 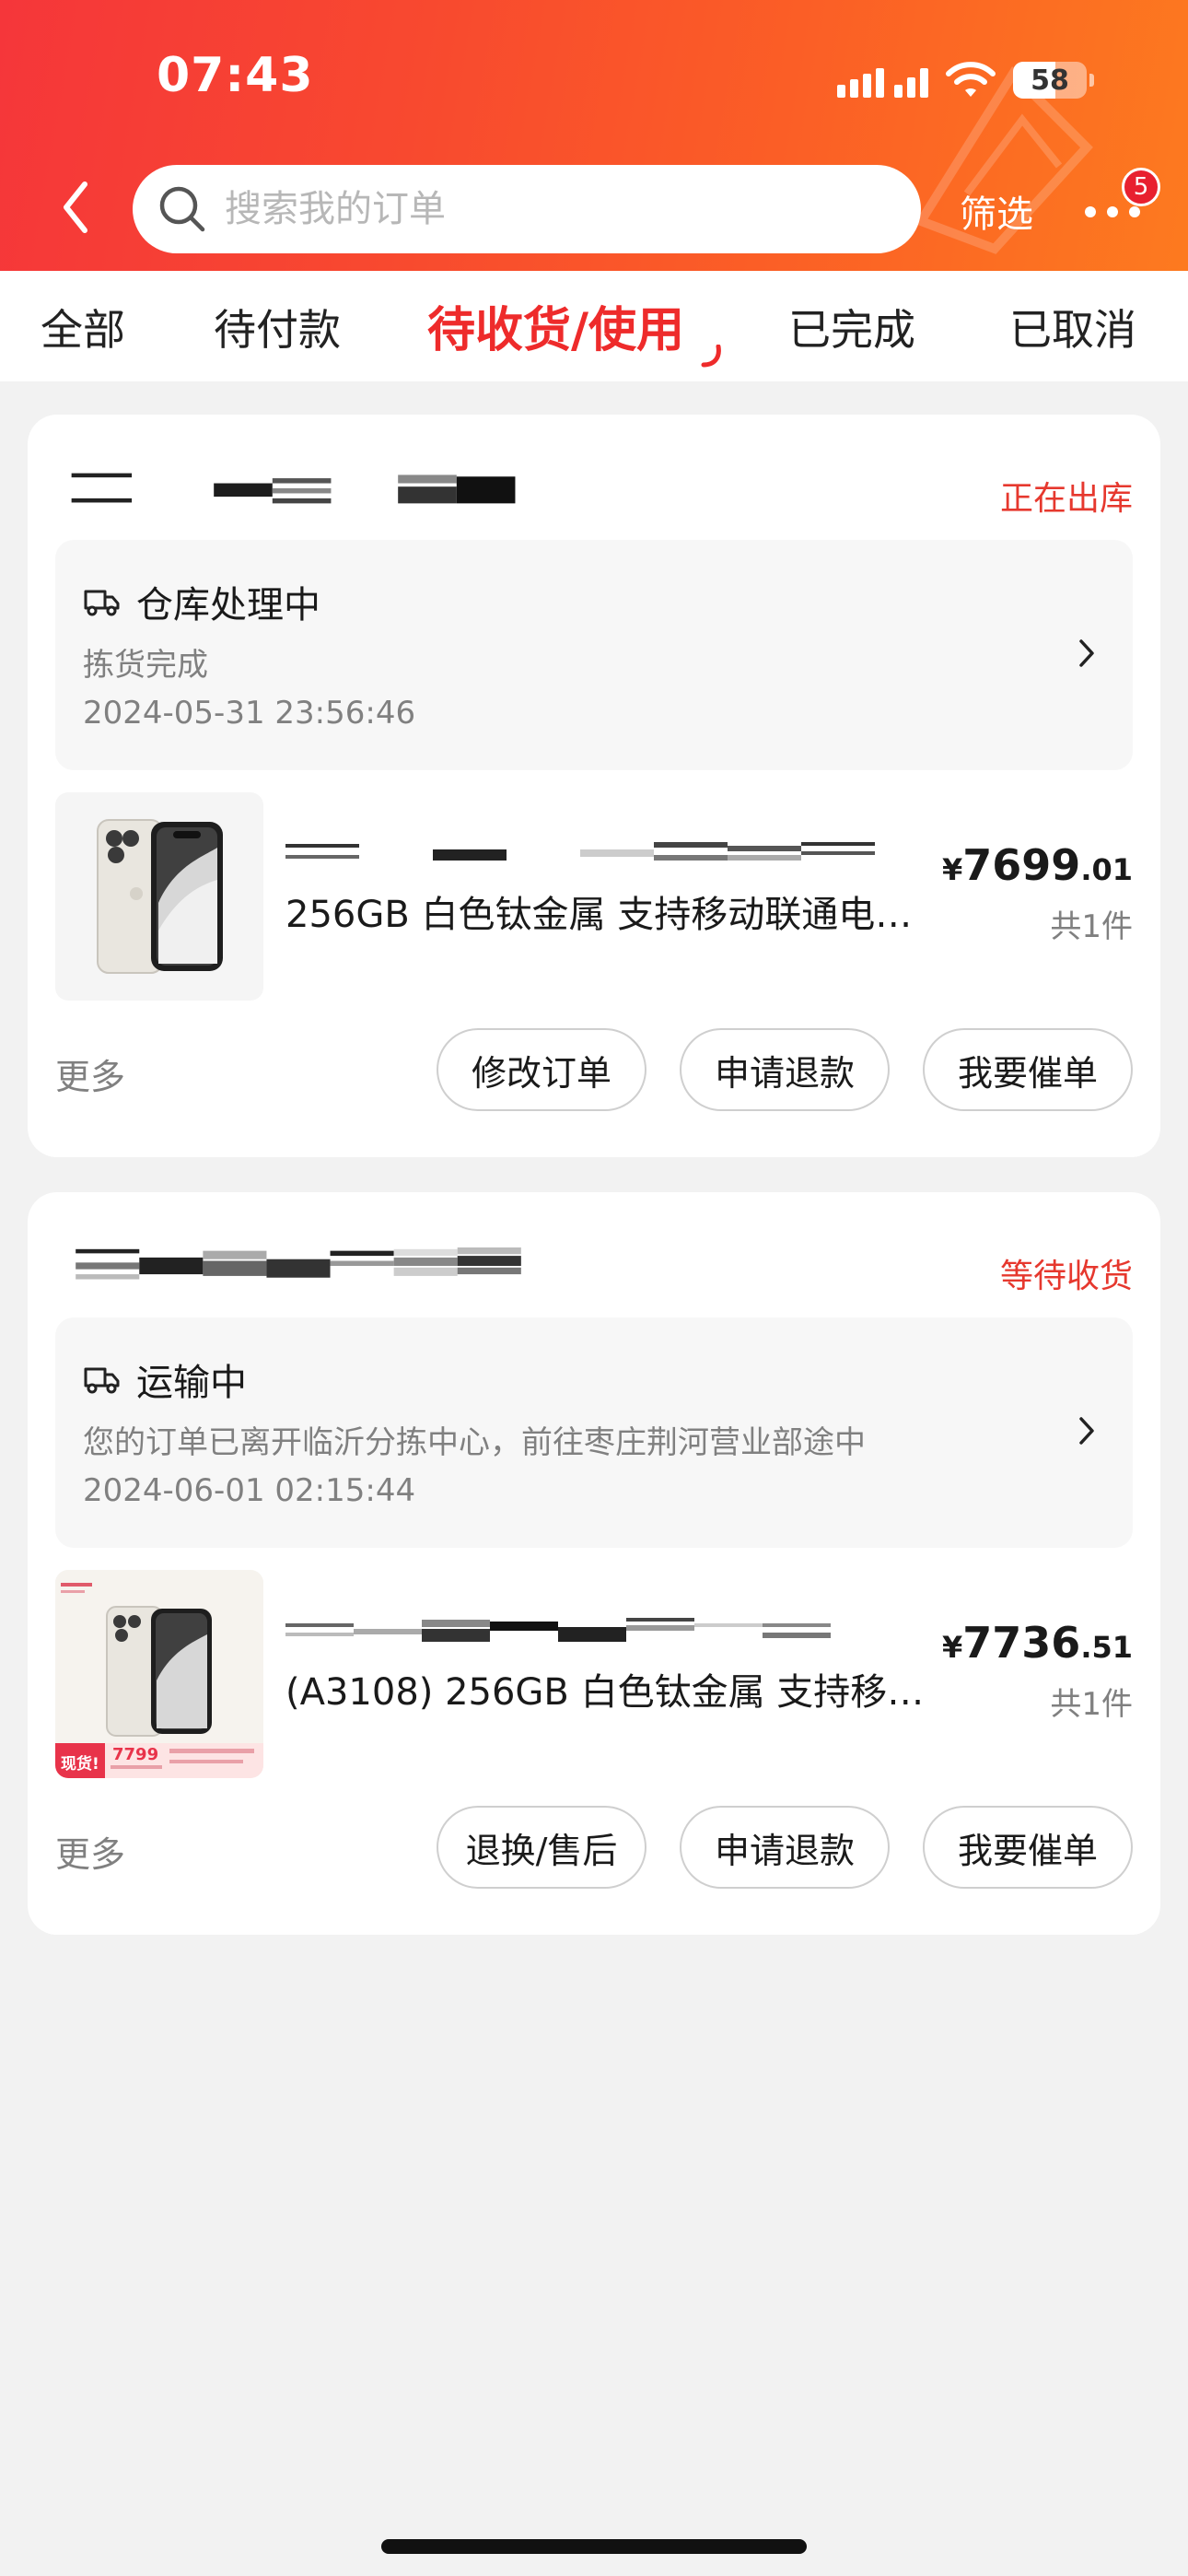 I want to click on order-tabs: 全部 待付款 待收货/使用 已完成 已取消, so click(x=594, y=326).